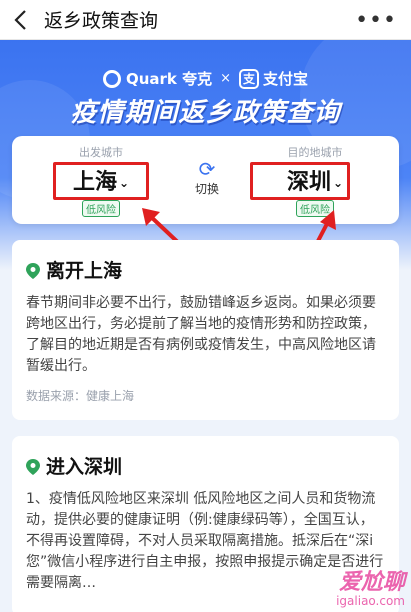 This screenshot has height=612, width=411. What do you see at coordinates (300, 181) in the screenshot?
I see `highlight-box-to` at bounding box center [300, 181].